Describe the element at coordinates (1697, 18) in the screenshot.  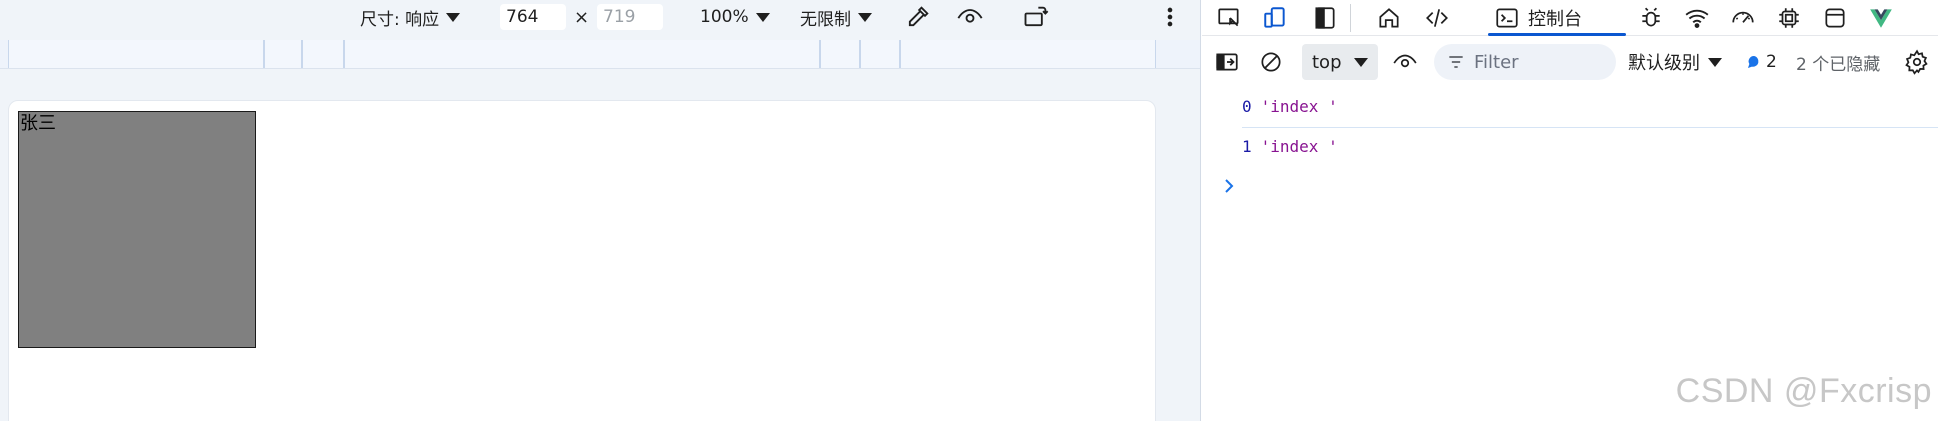
I see `wifi-icon` at that location.